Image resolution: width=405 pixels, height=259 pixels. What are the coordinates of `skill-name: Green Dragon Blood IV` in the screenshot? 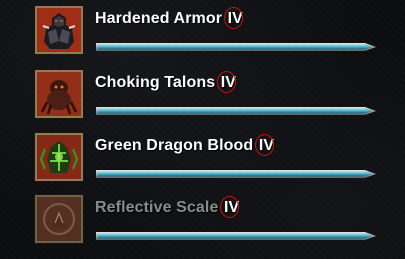 It's located at (184, 145).